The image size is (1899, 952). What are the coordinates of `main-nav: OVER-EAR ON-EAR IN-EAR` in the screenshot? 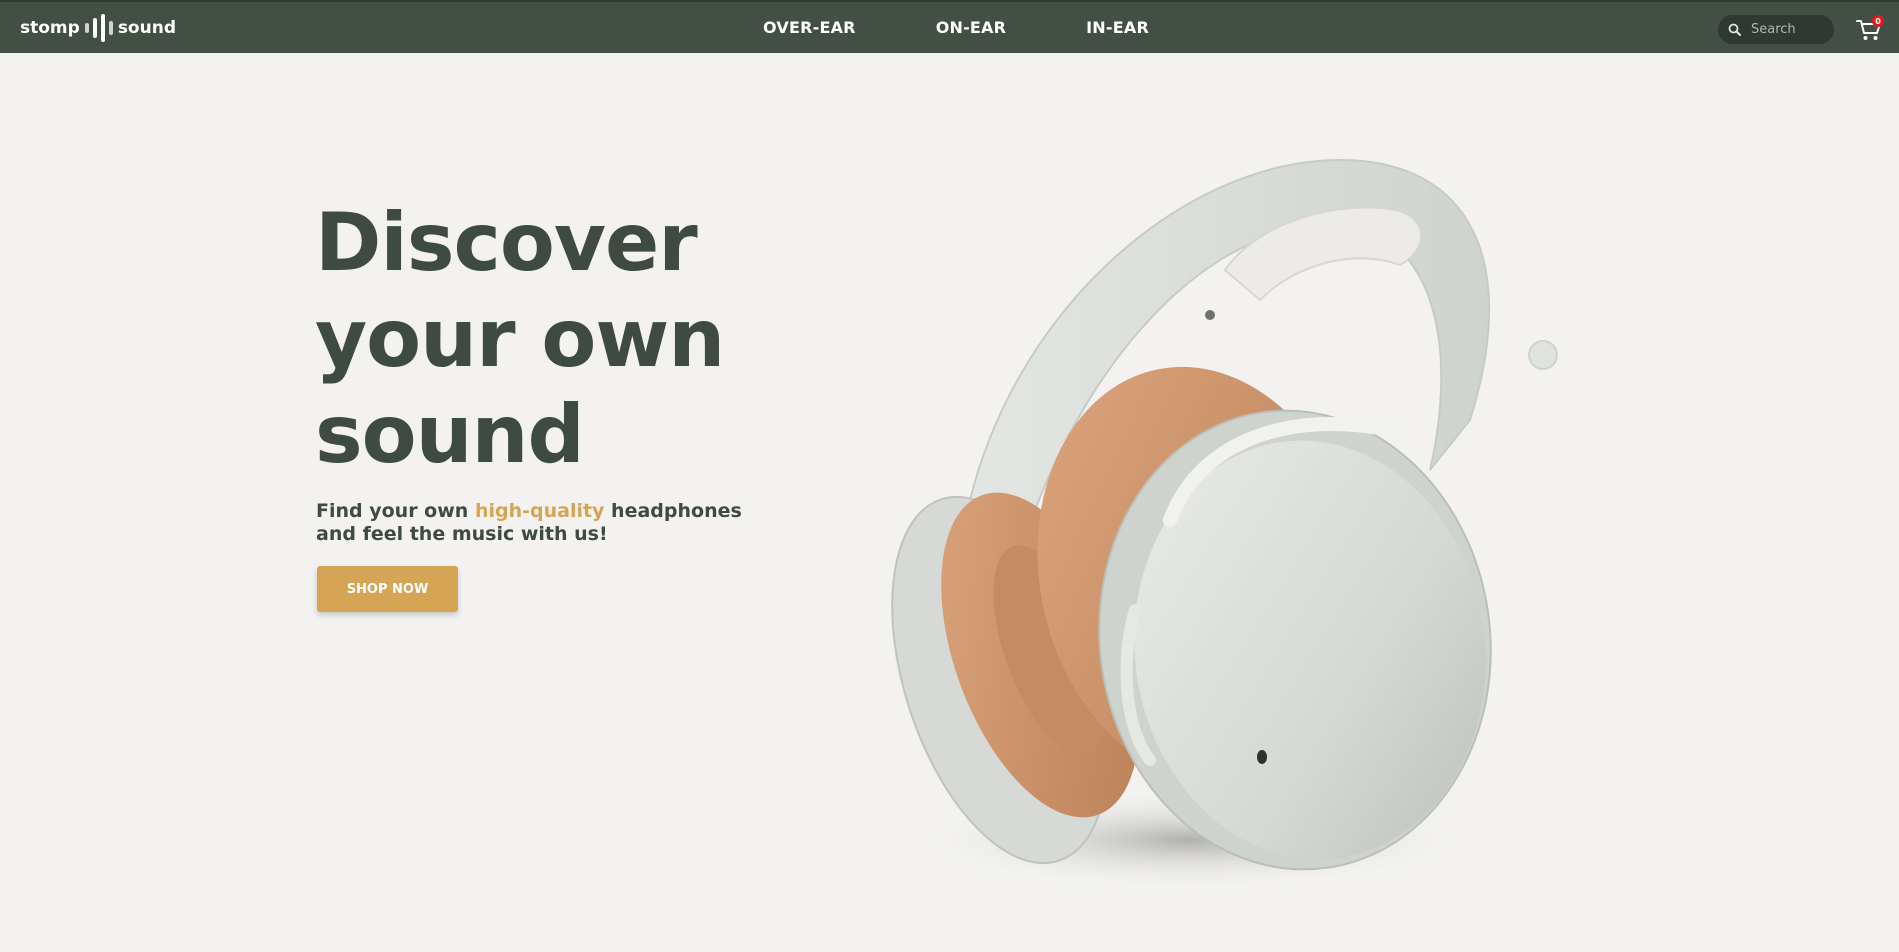 It's located at (956, 27).